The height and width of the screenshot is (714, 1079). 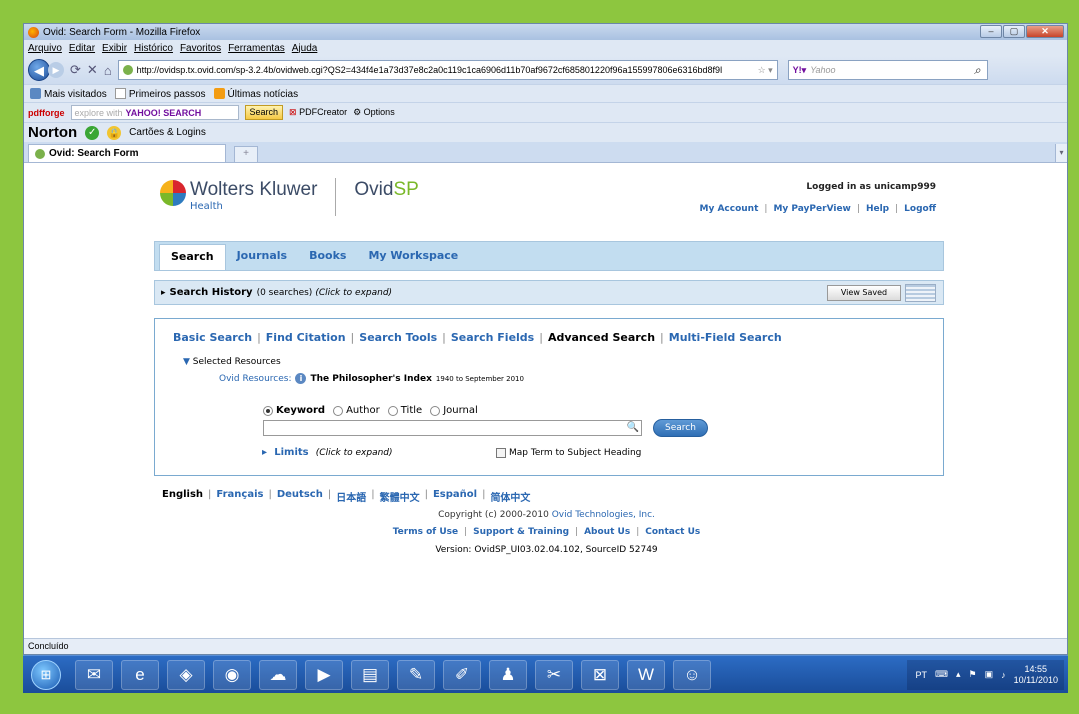 I want to click on menu-arquivo: Arquivo, so click(x=45, y=48).